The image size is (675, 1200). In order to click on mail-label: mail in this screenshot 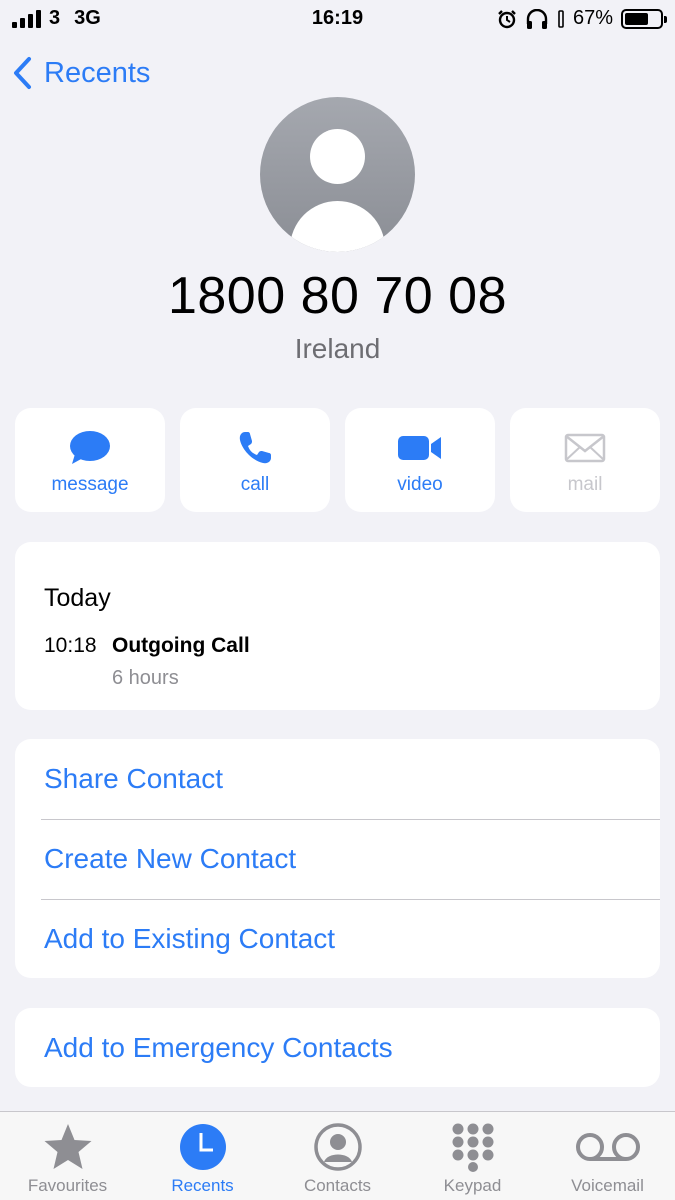, I will do `click(585, 484)`.